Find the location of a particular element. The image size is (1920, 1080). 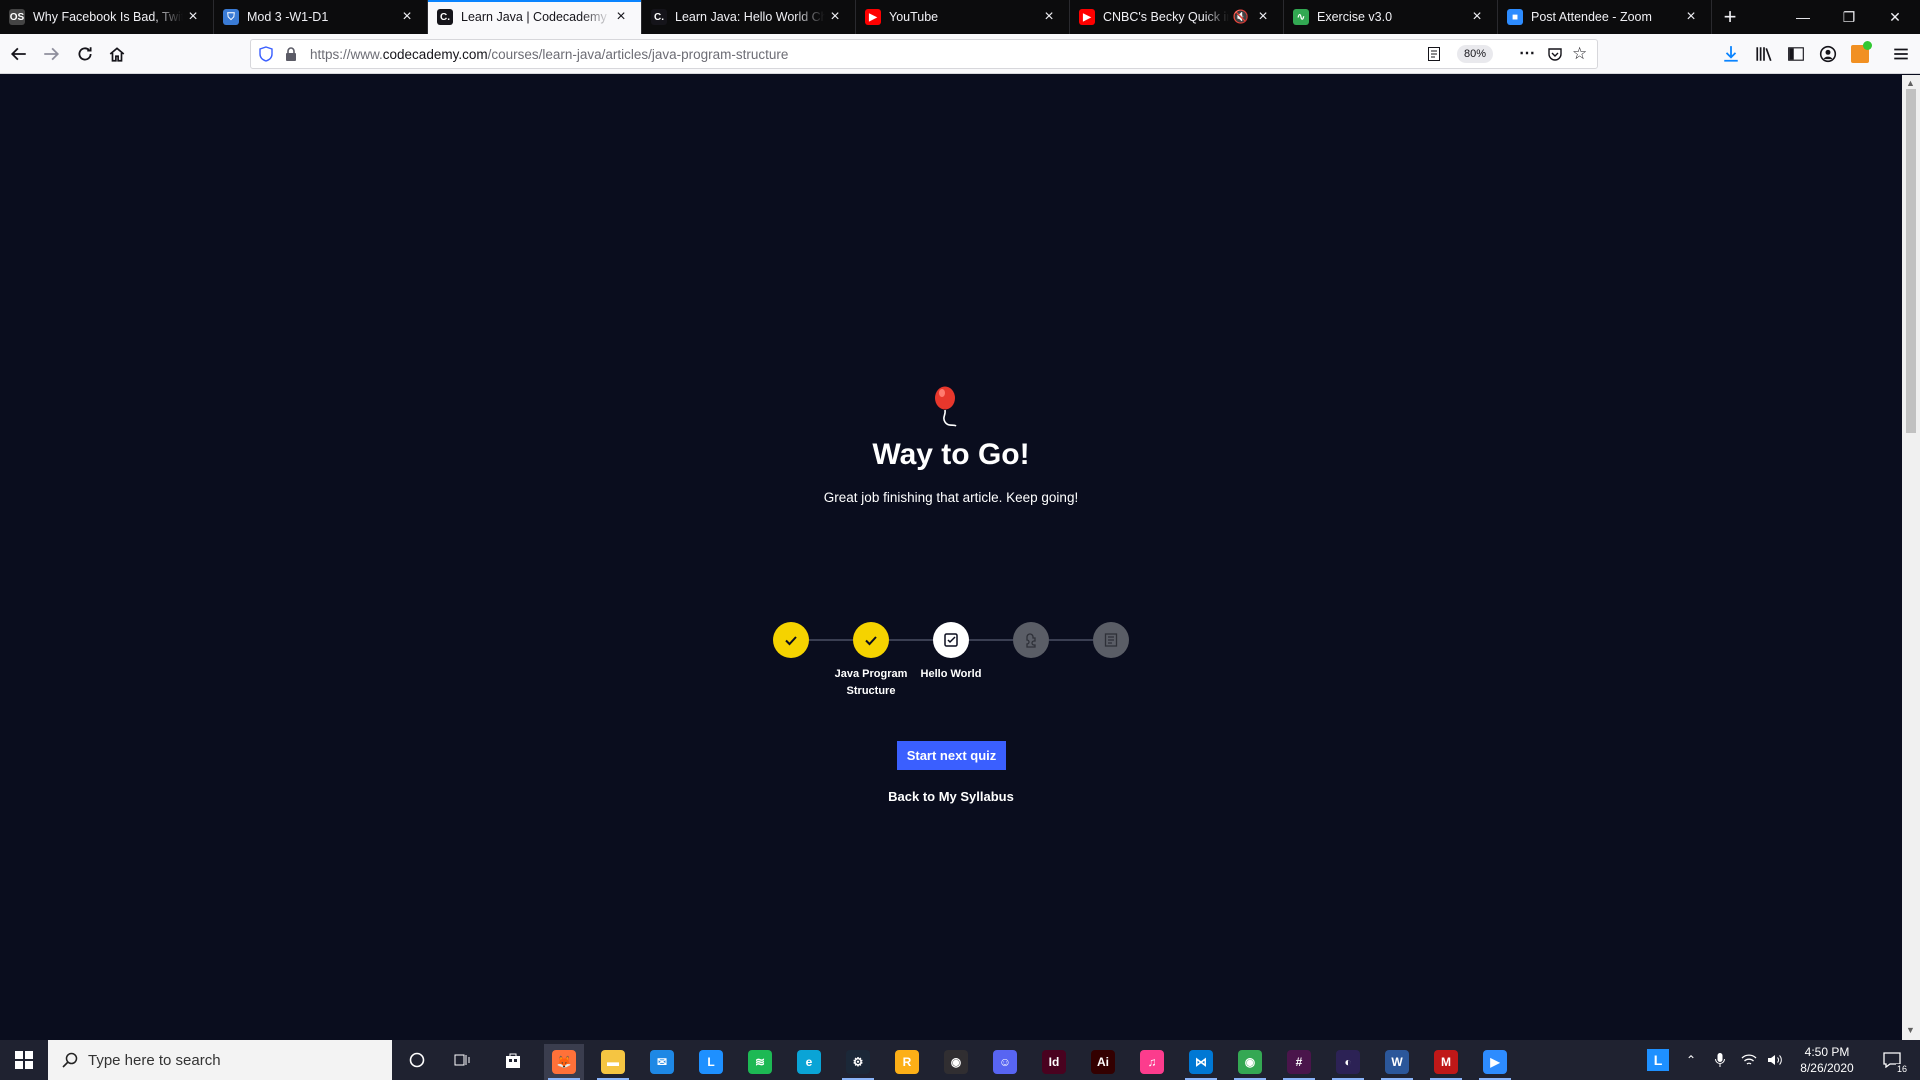

mail-taskbar-button: ✉ is located at coordinates (662, 1062).